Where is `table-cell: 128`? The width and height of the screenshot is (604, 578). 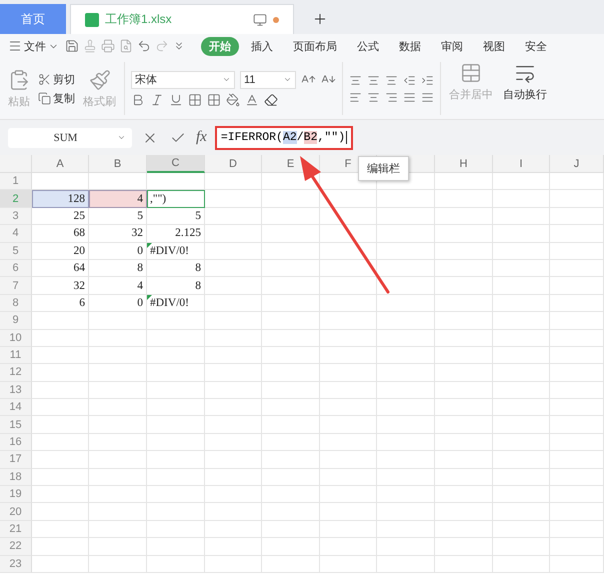
table-cell: 128 is located at coordinates (60, 199).